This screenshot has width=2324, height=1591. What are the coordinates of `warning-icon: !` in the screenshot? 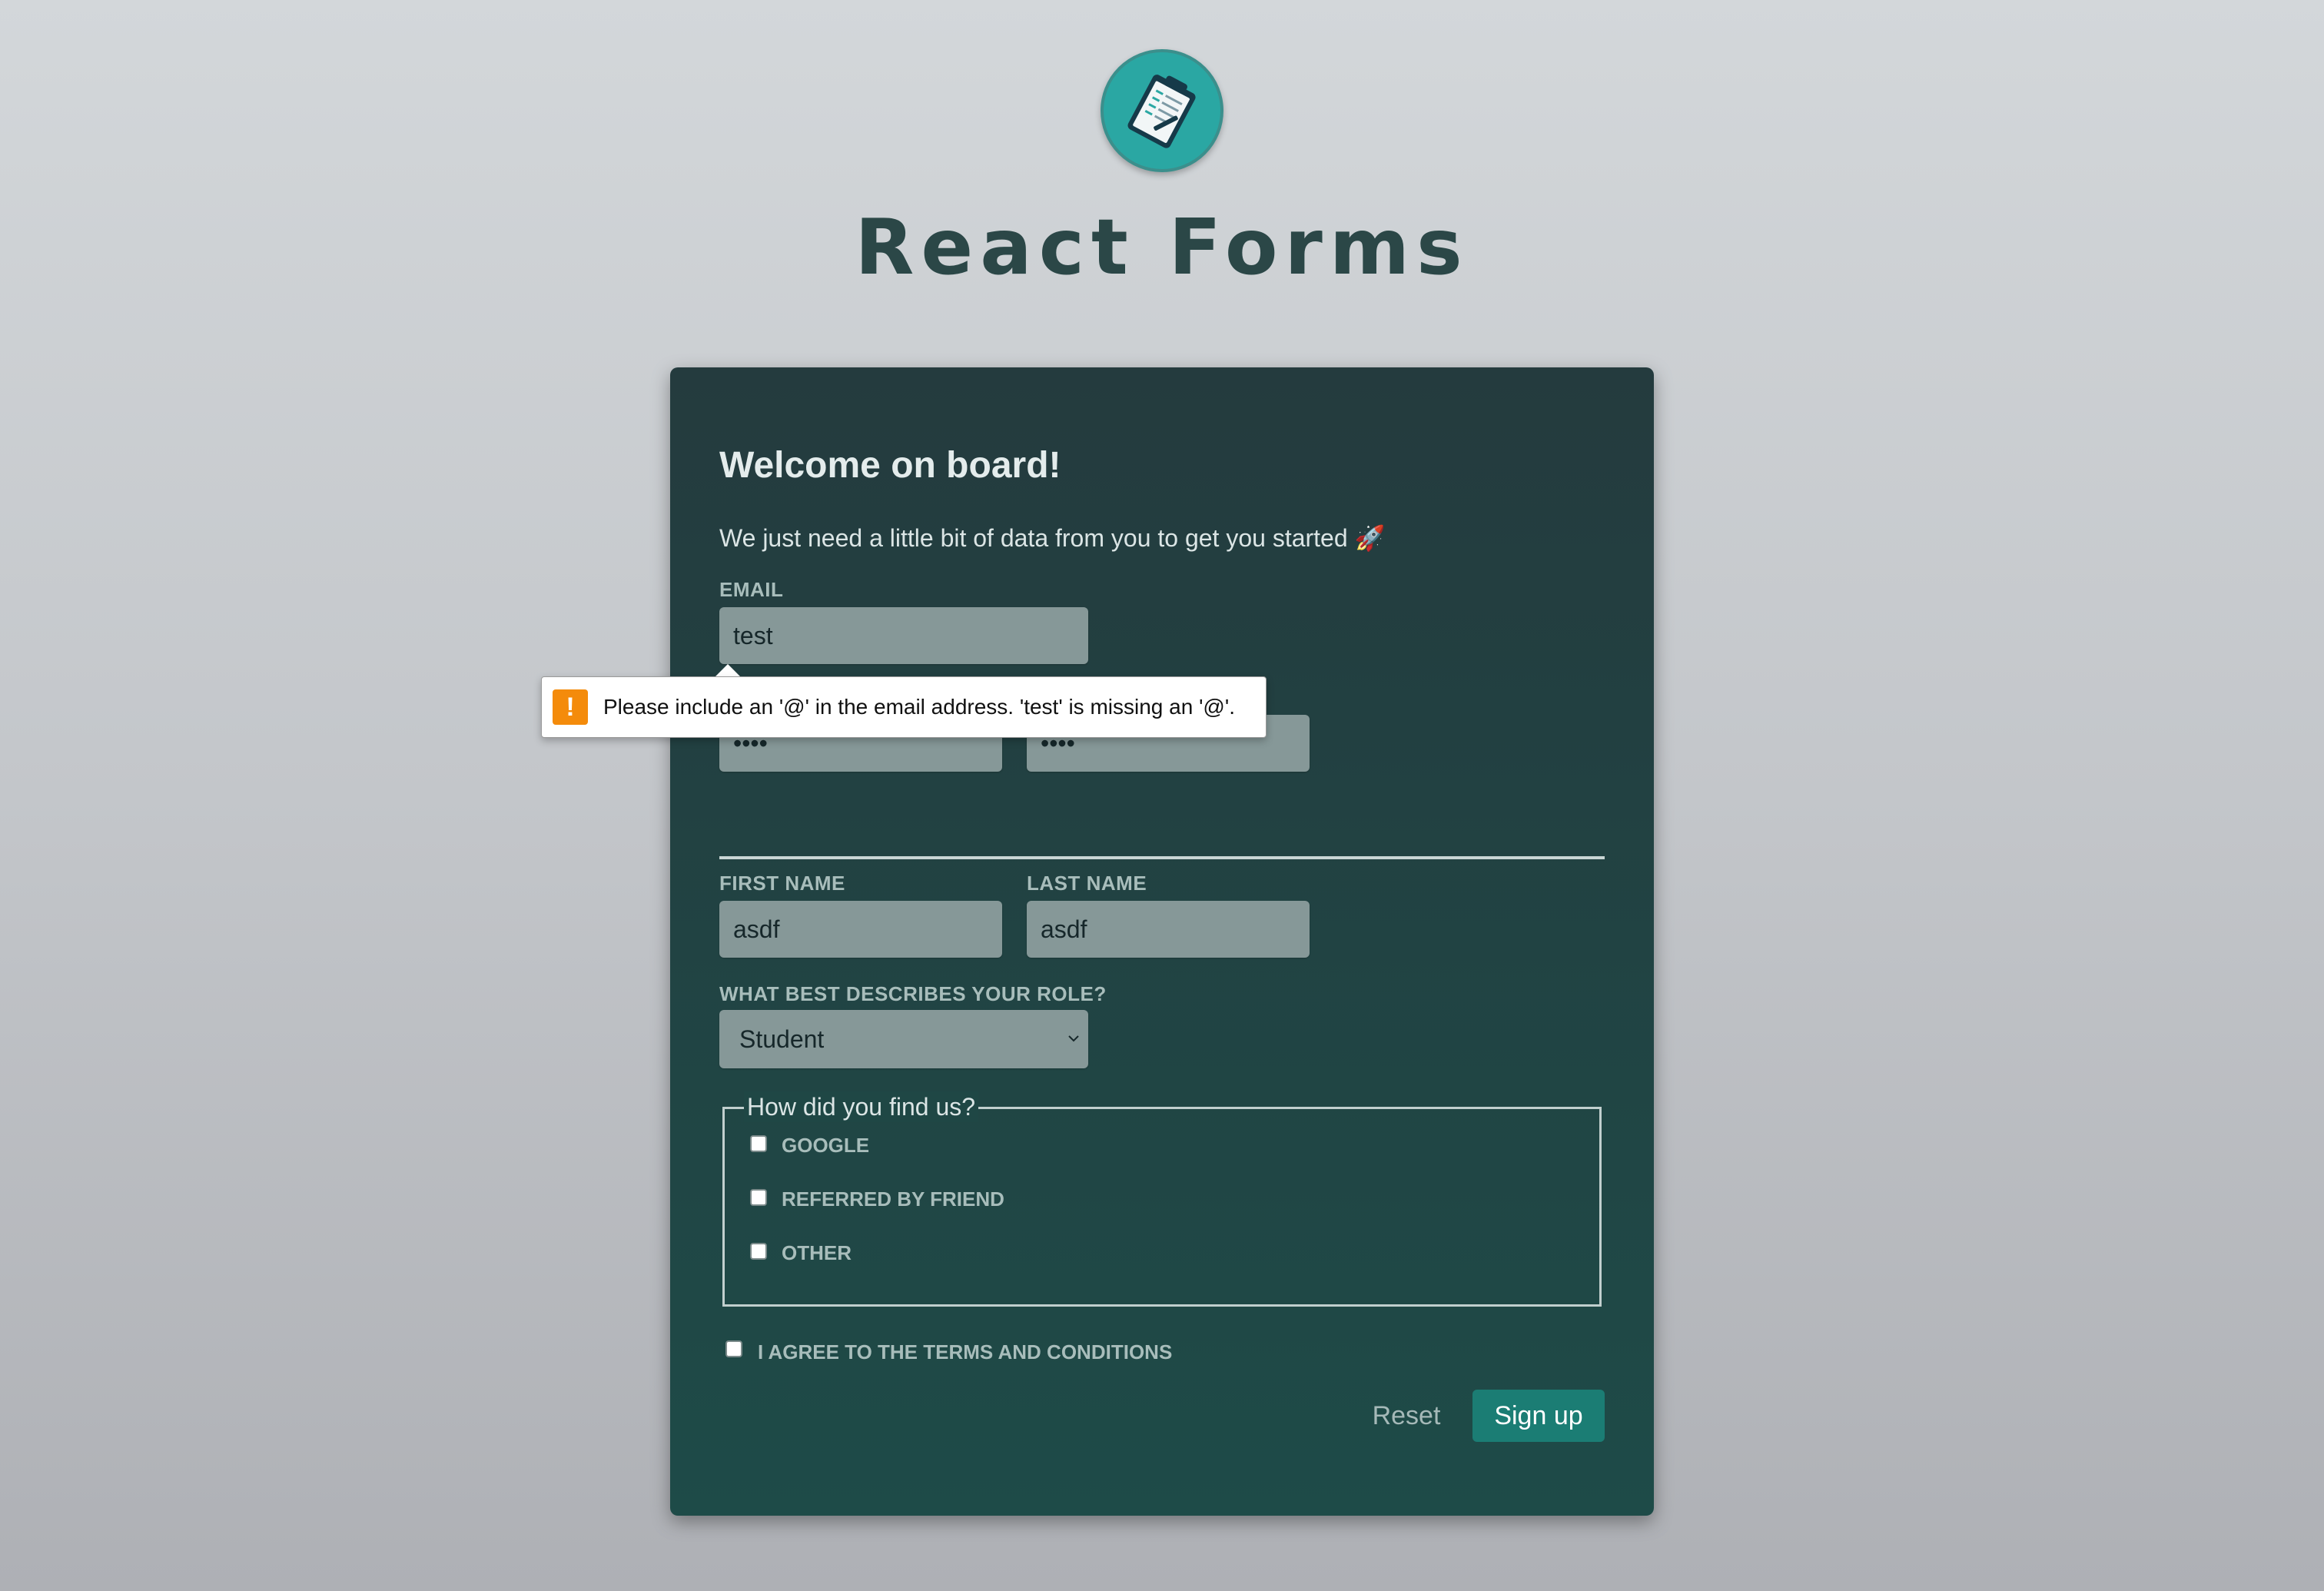 It's located at (570, 707).